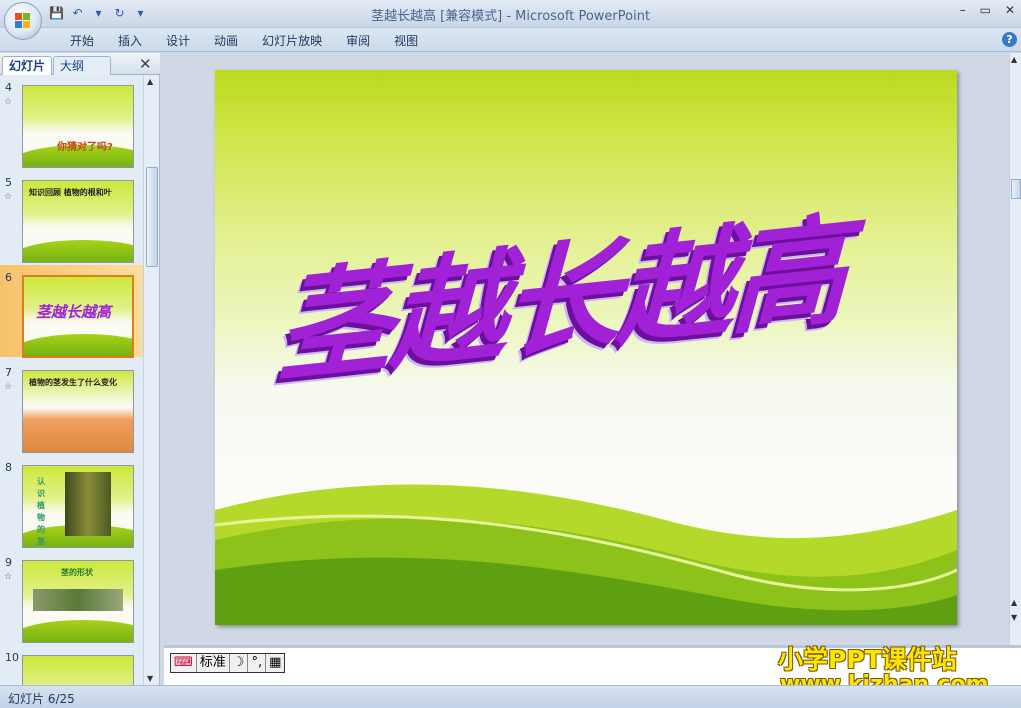 This screenshot has height=708, width=1021. Describe the element at coordinates (82, 41) in the screenshot. I see `tab-home: 开始` at that location.